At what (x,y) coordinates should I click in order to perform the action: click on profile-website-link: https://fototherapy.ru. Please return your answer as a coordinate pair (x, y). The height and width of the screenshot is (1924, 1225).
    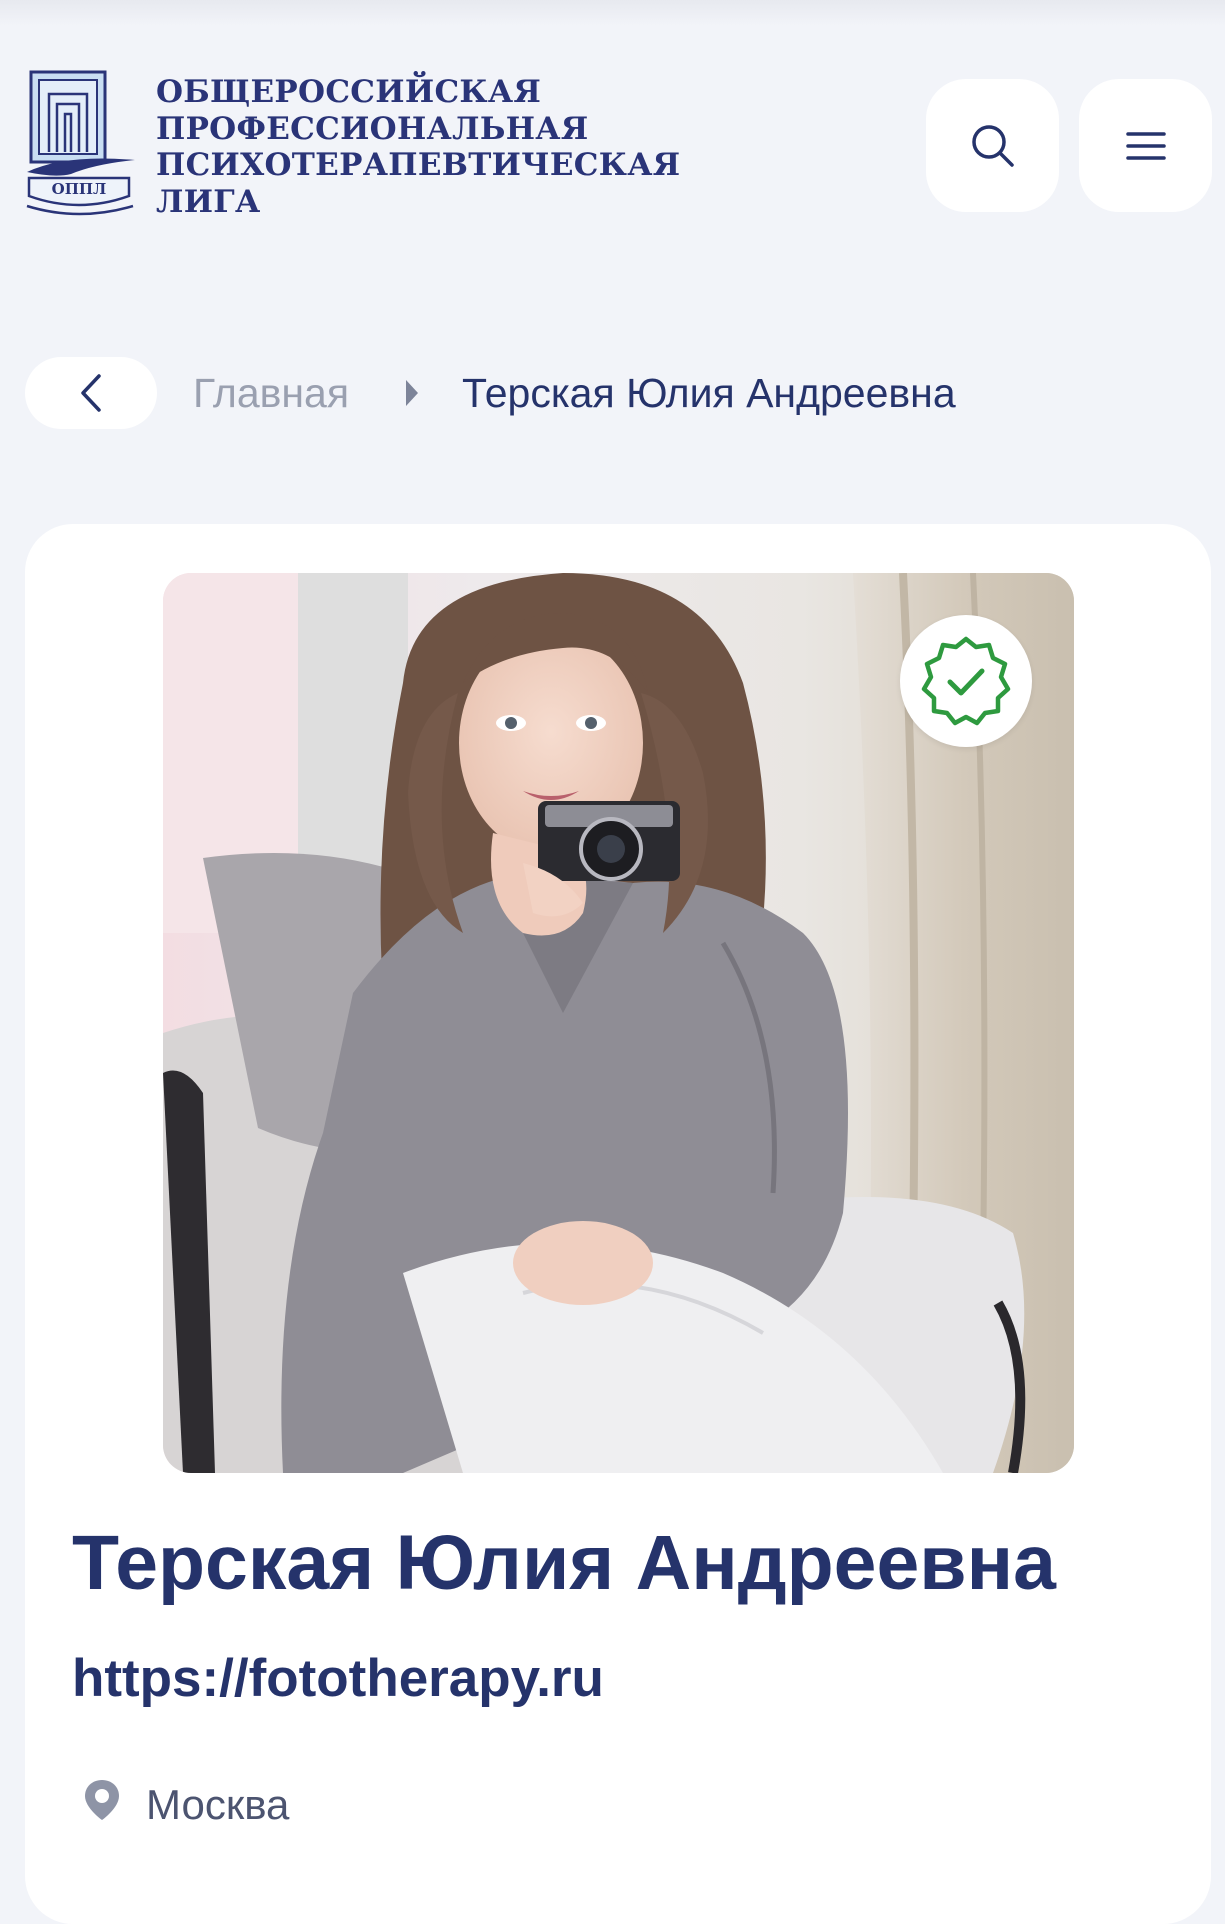
    Looking at the image, I should click on (338, 1679).